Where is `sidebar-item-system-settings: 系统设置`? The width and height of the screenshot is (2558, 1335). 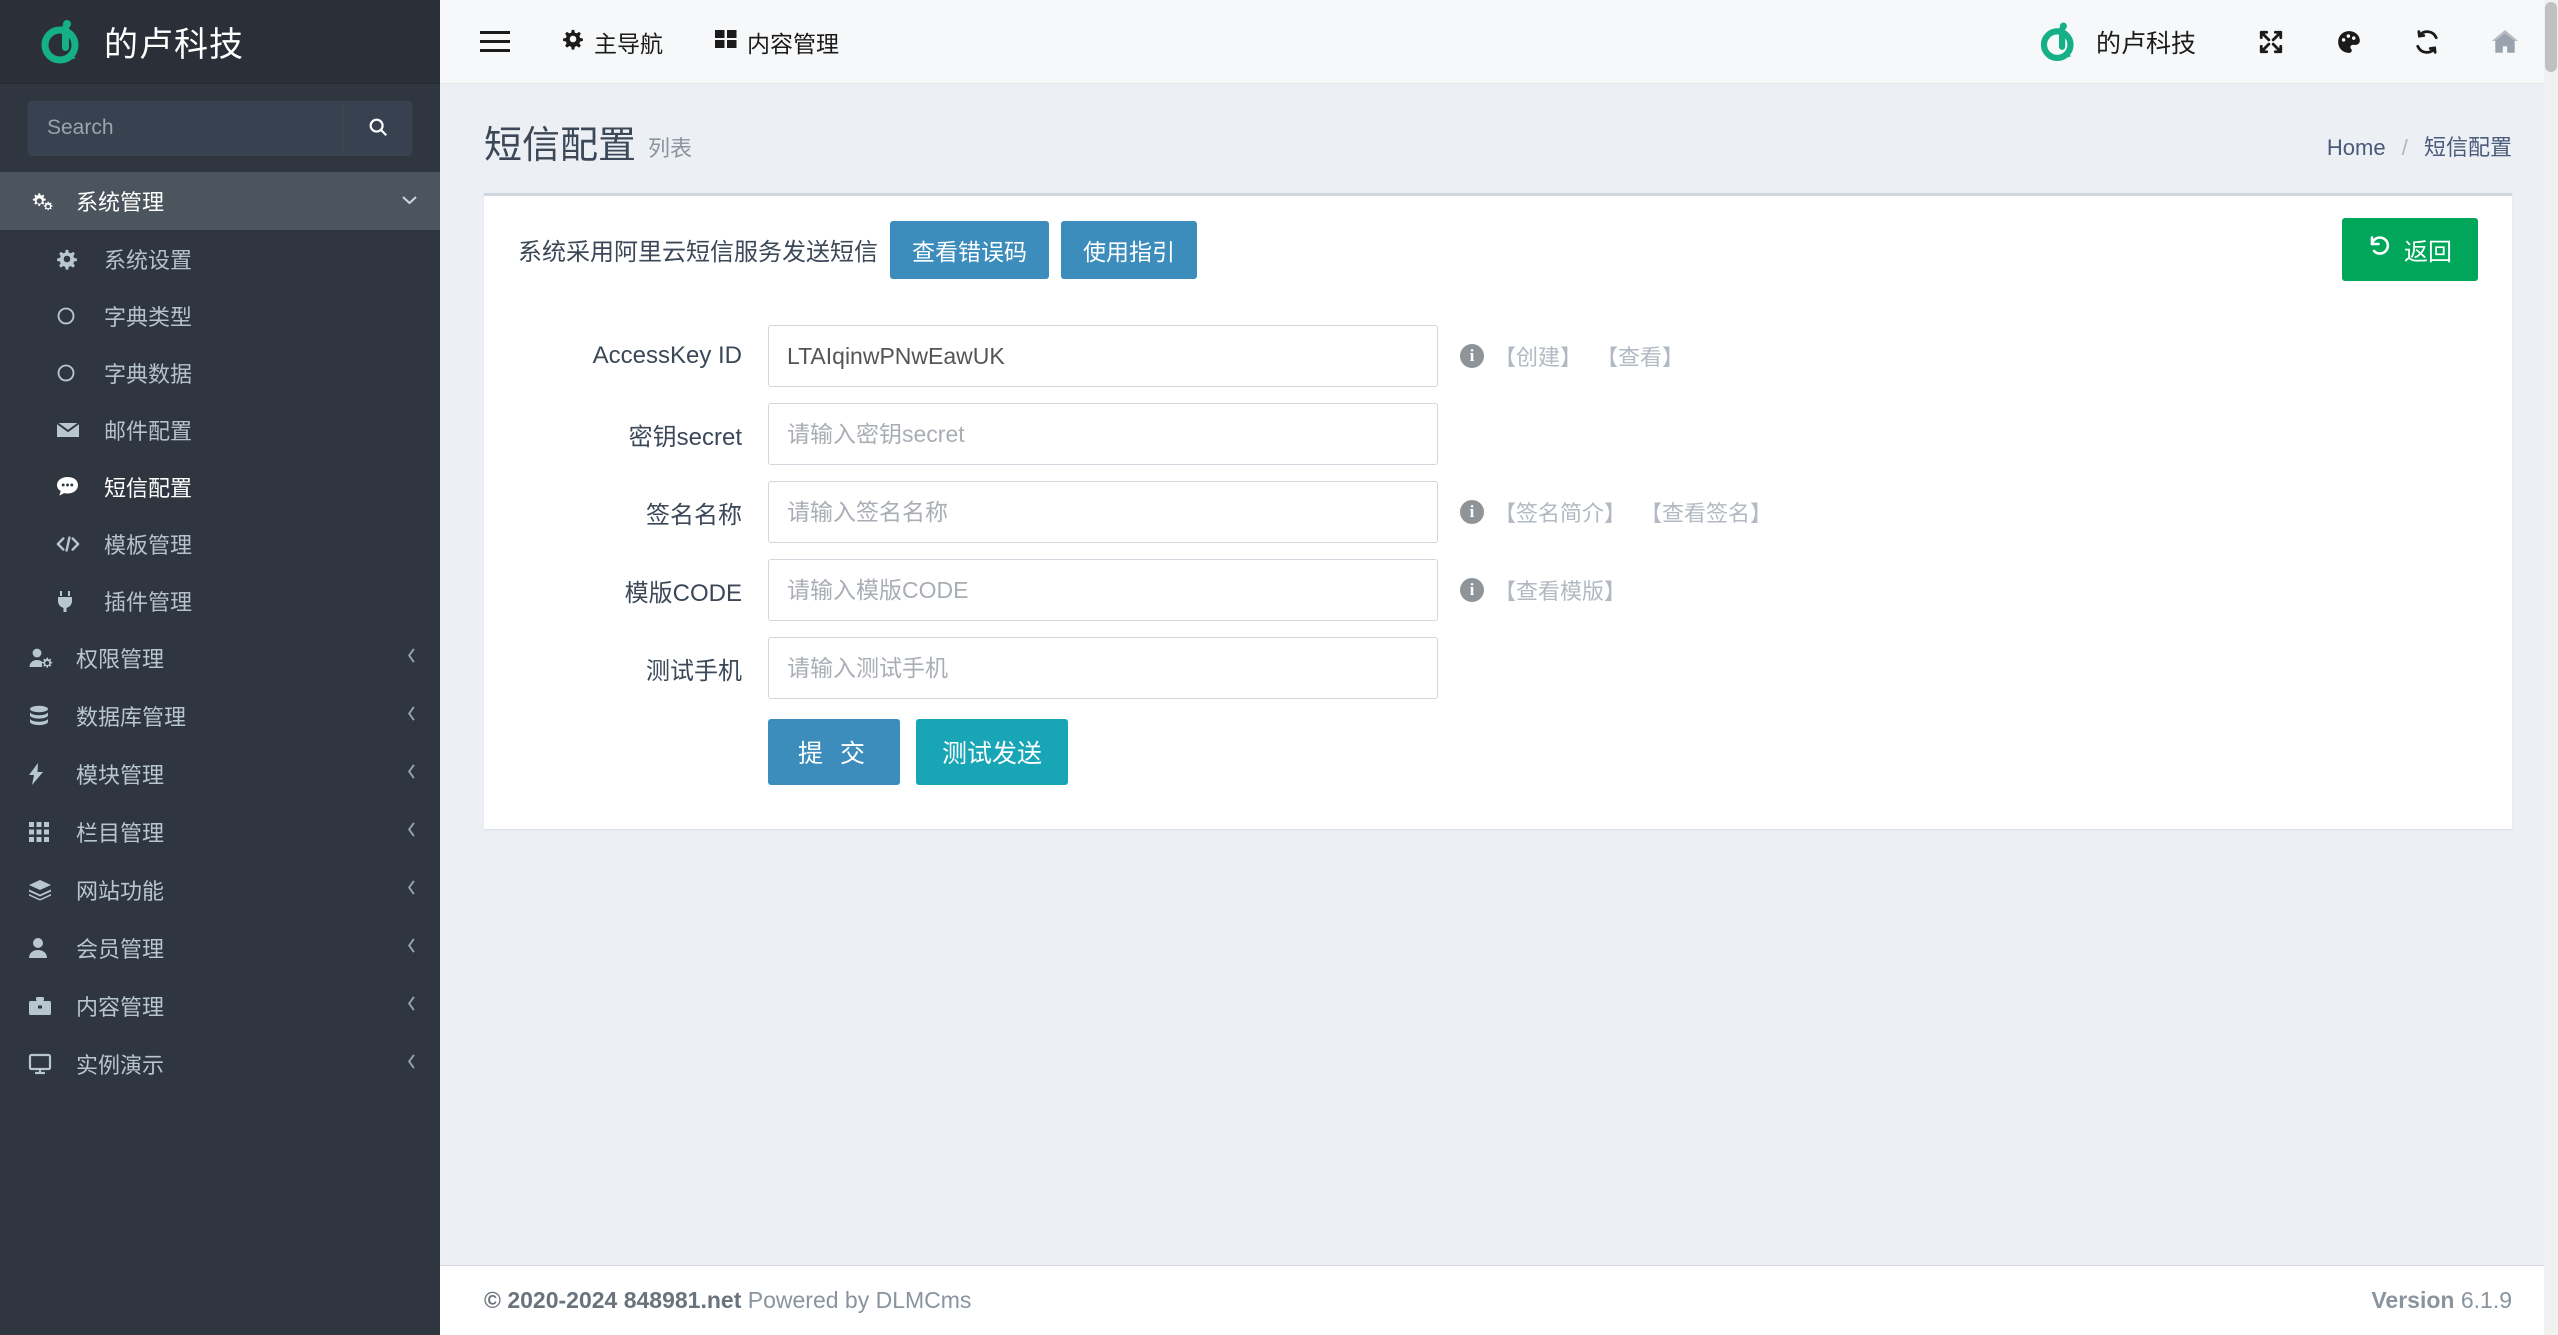
sidebar-item-system-settings: 系统设置 is located at coordinates (220, 258).